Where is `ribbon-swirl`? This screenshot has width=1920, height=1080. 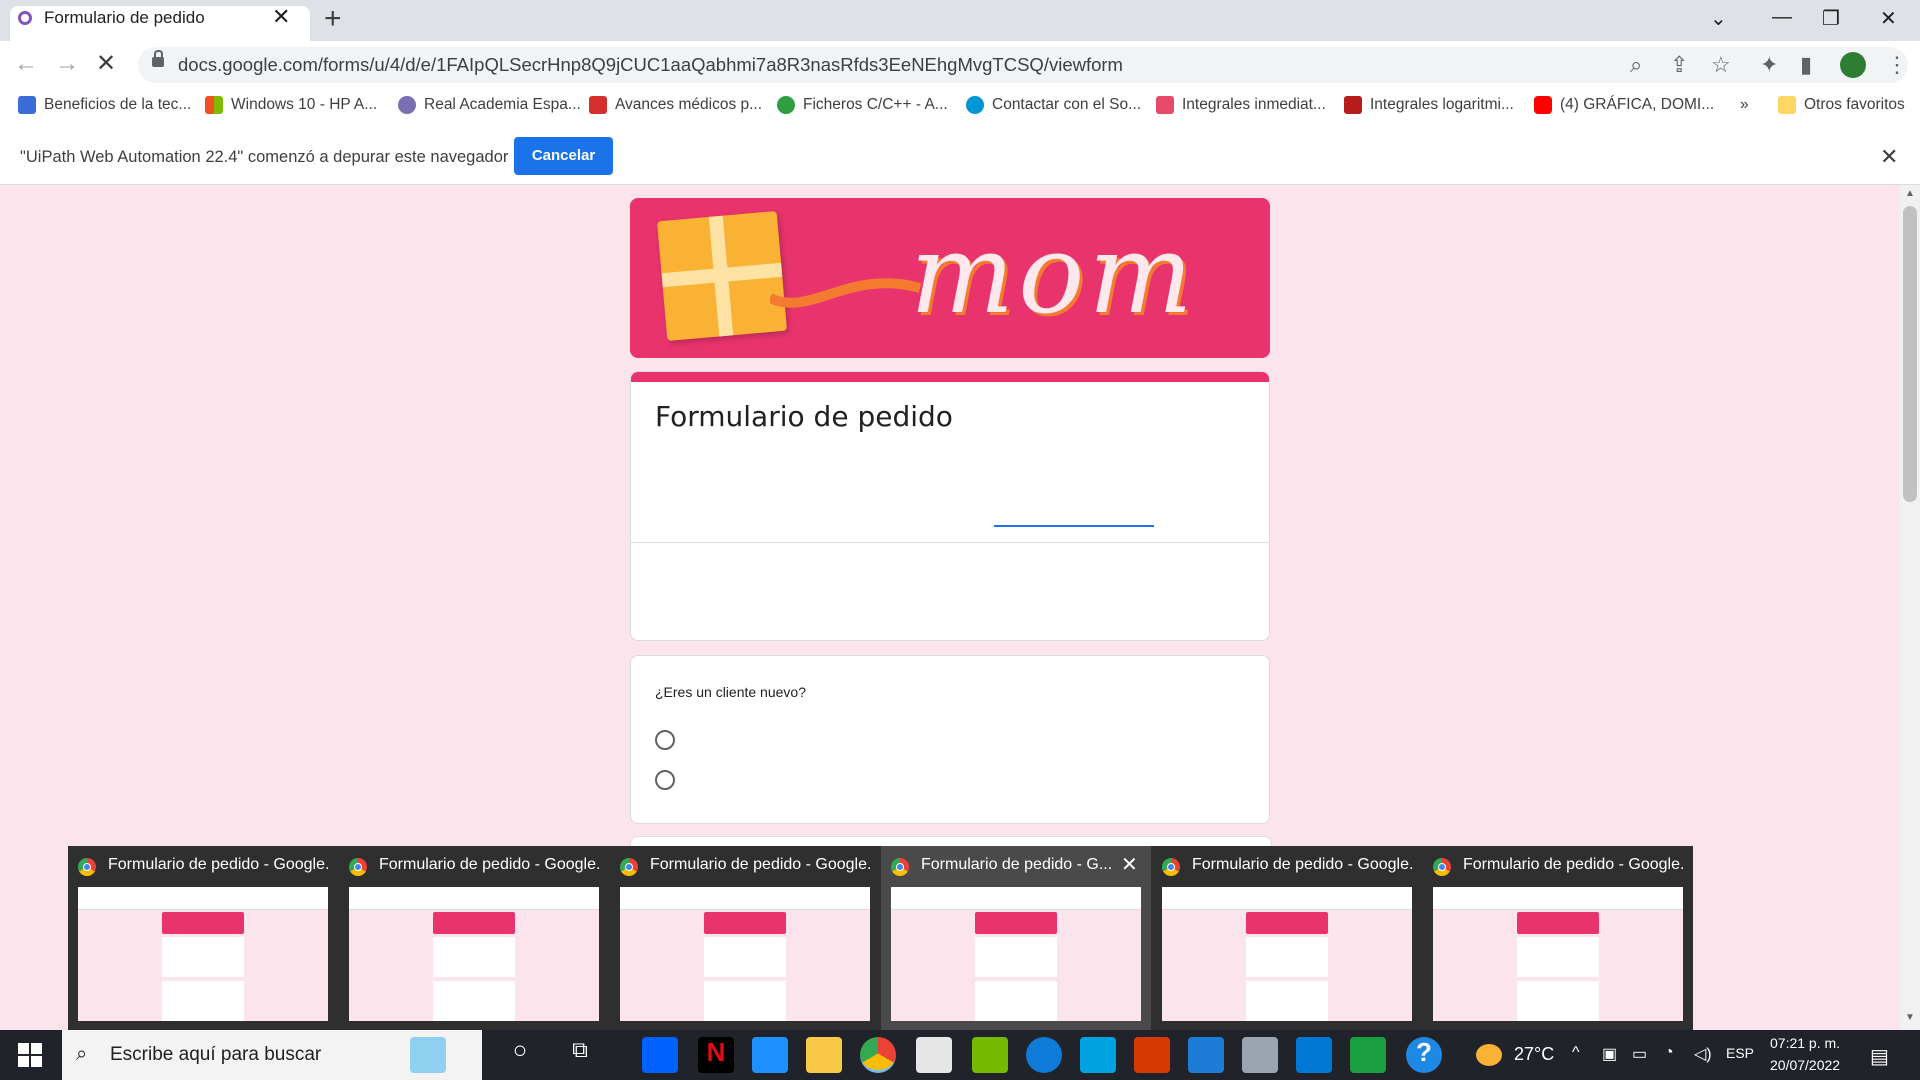 ribbon-swirl is located at coordinates (846, 293).